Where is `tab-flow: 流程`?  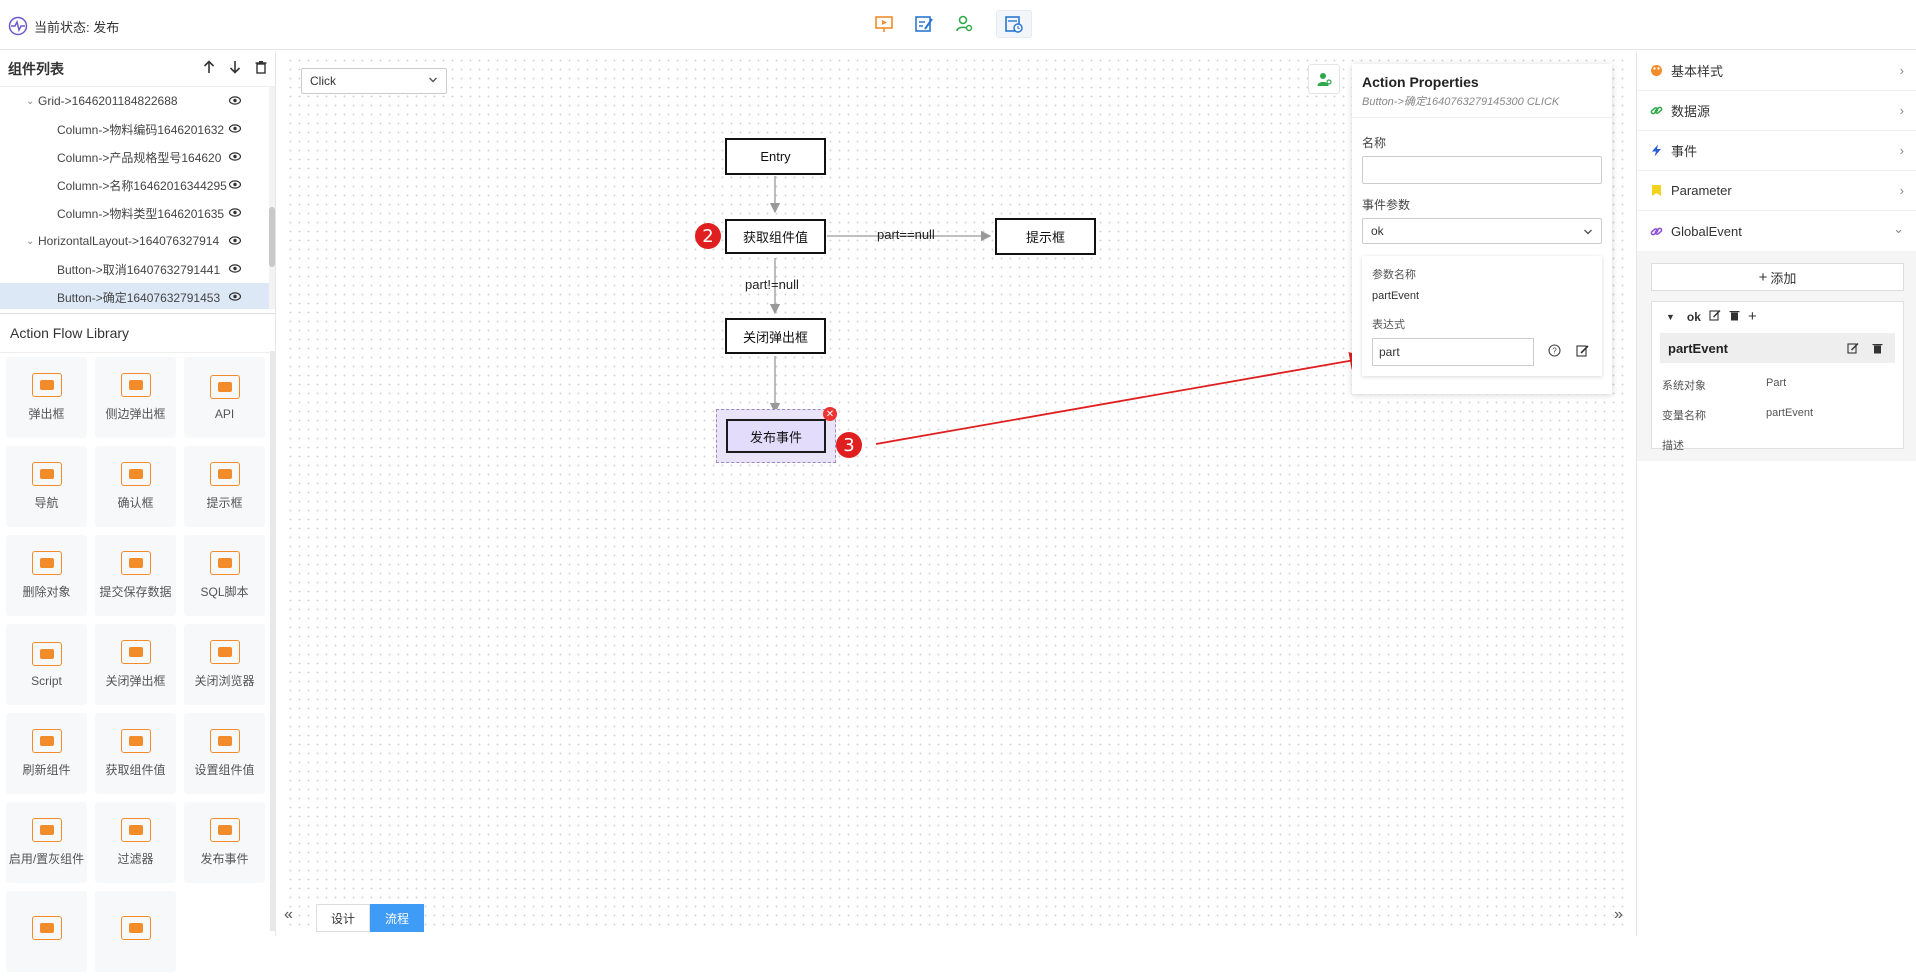
tab-flow: 流程 is located at coordinates (397, 918).